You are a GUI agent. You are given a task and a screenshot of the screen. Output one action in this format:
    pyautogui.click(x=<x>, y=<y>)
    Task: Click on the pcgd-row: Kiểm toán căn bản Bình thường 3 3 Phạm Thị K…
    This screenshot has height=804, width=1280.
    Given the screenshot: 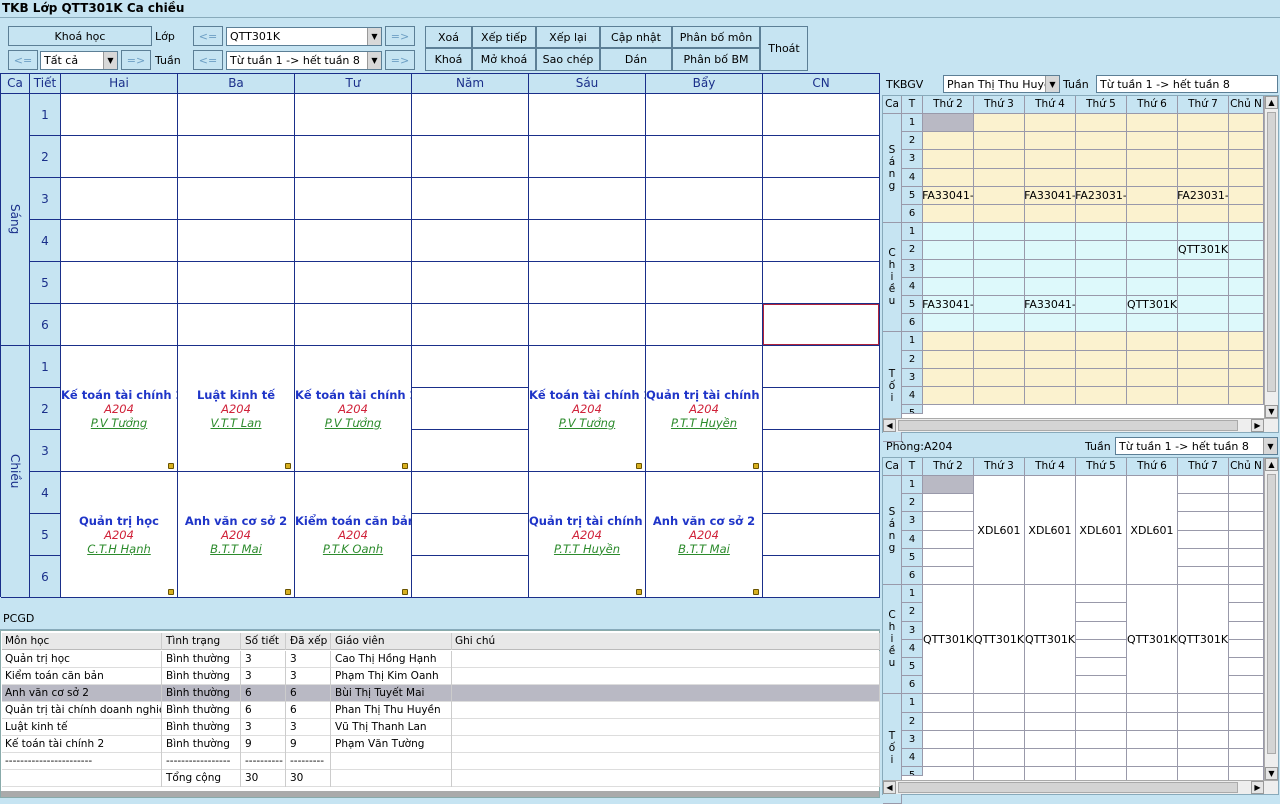 What is the action you would take?
    pyautogui.click(x=441, y=676)
    